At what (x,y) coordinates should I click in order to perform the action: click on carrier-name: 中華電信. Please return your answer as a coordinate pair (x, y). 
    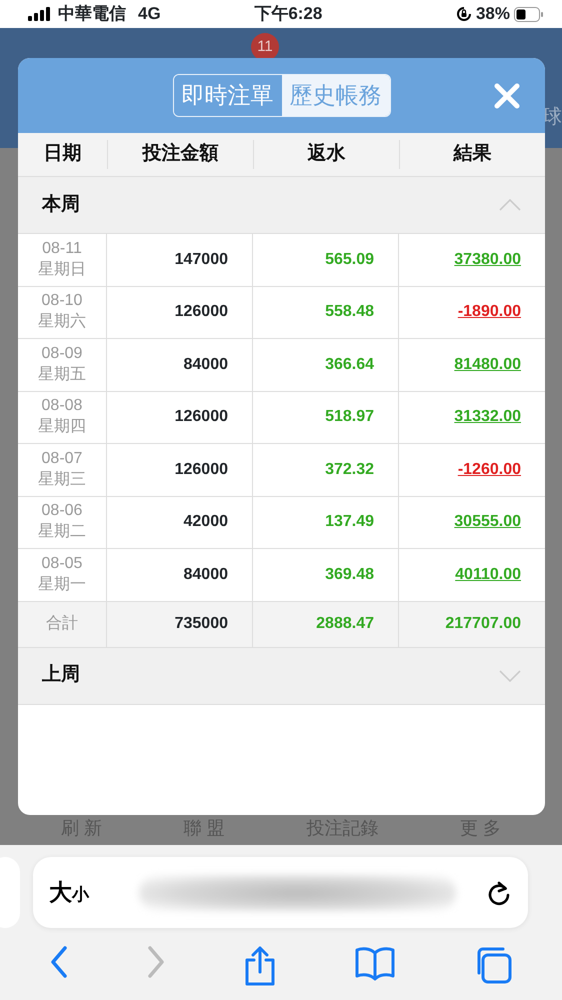
    Looking at the image, I should click on (92, 14).